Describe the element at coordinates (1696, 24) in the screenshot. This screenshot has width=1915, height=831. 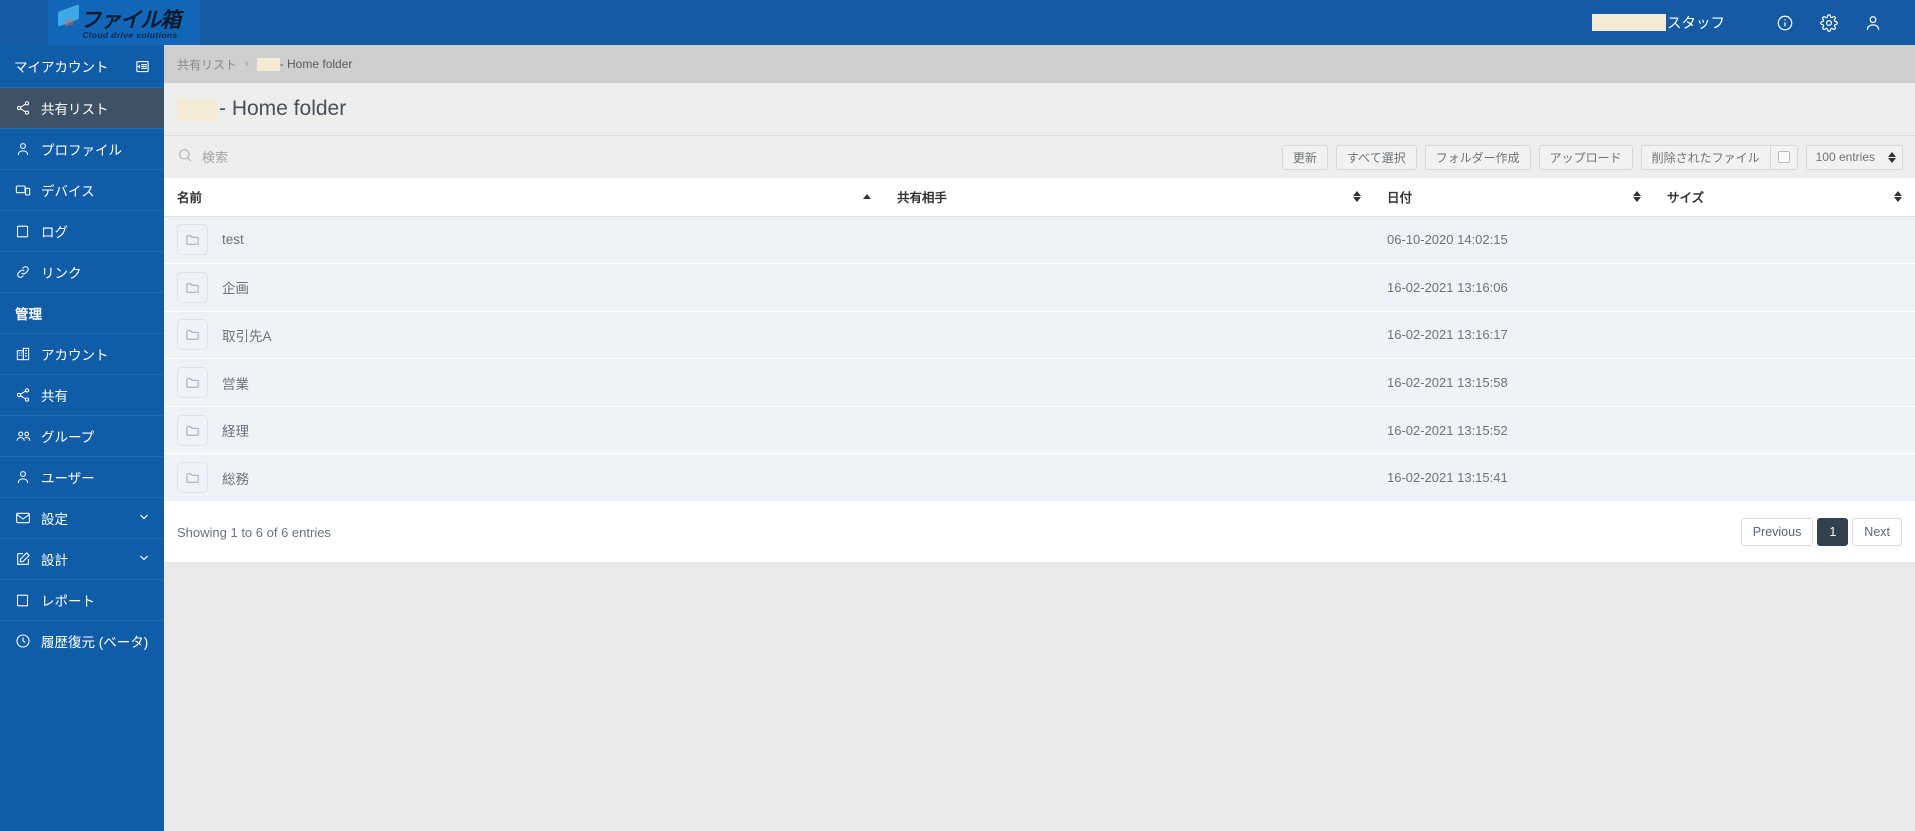
I see `user-role-label: スタッフ` at that location.